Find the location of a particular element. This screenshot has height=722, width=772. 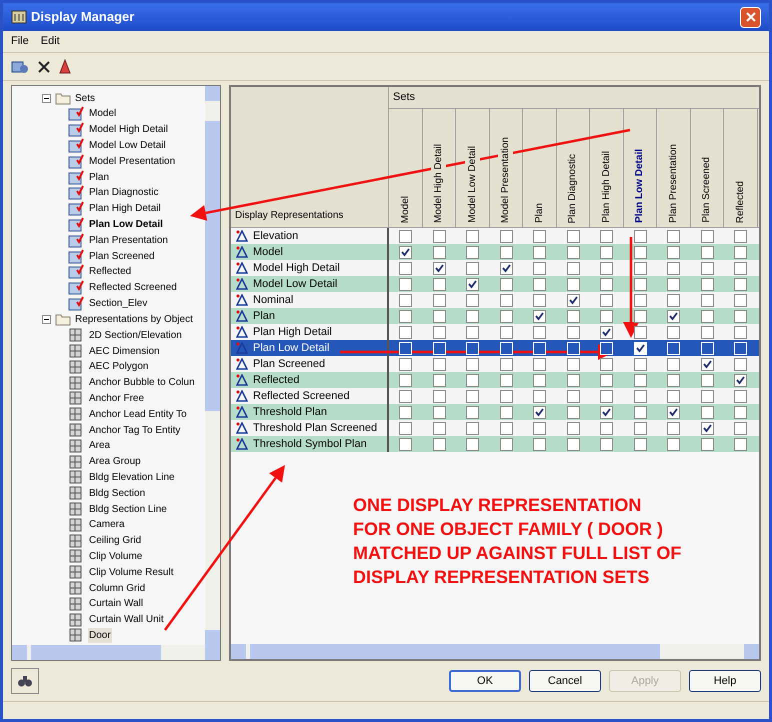

tree-item: Door is located at coordinates (100, 635).